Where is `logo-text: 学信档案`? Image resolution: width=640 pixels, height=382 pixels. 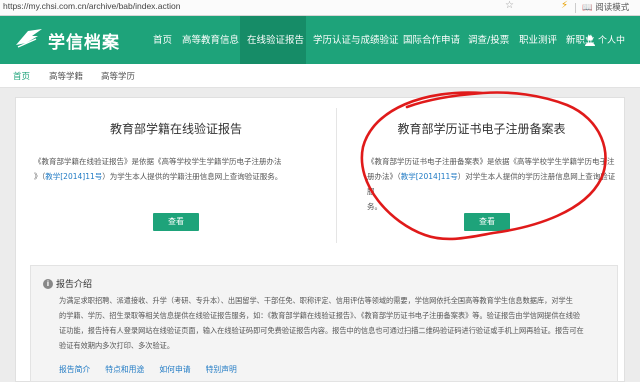
logo-text: 学信档案 is located at coordinates (84, 43).